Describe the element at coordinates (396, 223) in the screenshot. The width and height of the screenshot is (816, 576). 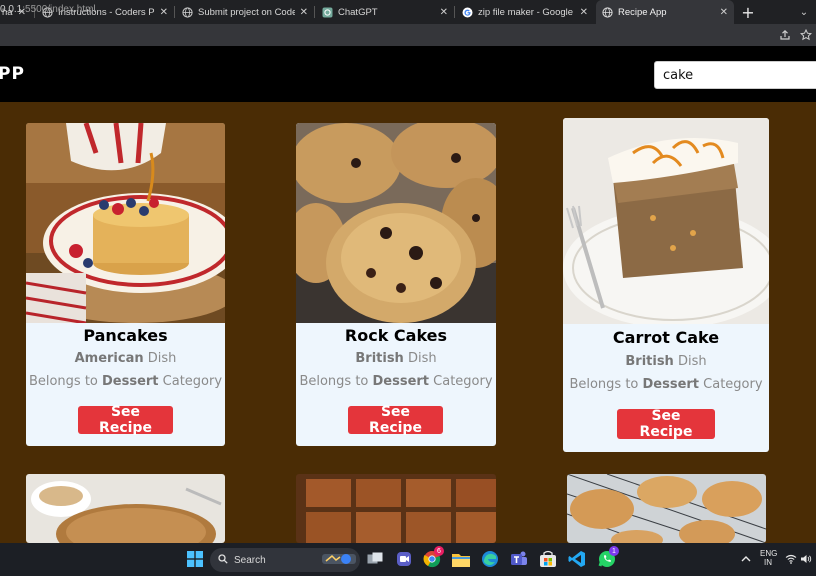
I see `recipe-image-rock-cakes` at that location.